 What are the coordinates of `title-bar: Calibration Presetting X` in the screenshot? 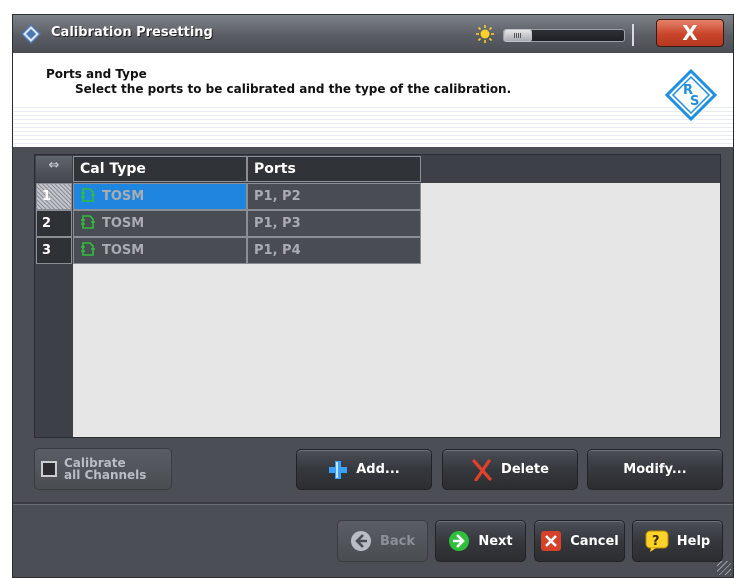 It's located at (373, 34).